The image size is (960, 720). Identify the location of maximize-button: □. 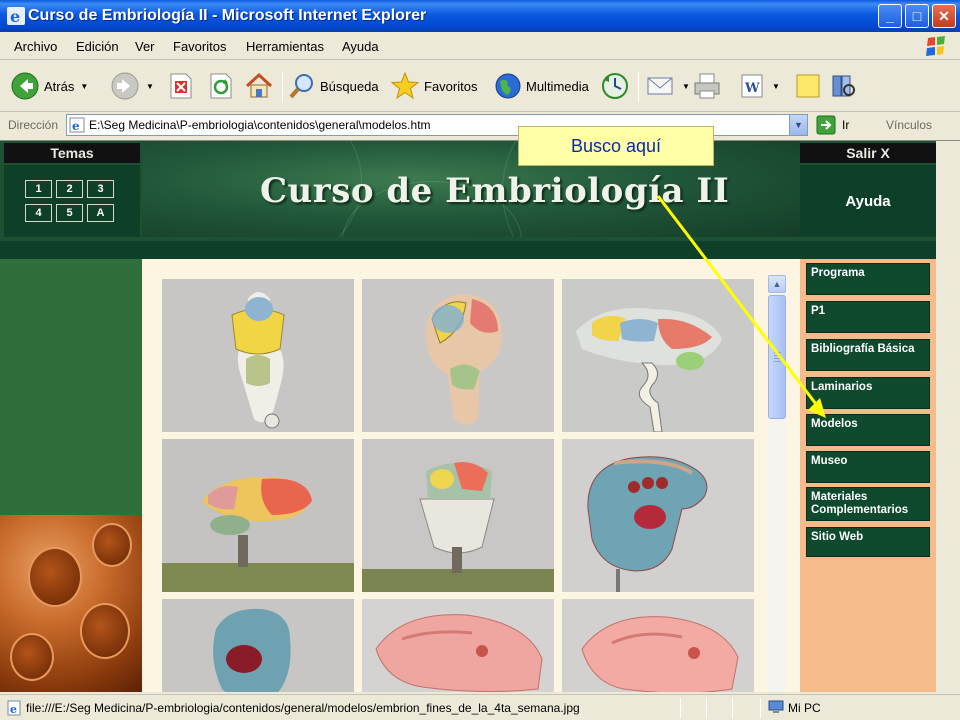
(917, 16).